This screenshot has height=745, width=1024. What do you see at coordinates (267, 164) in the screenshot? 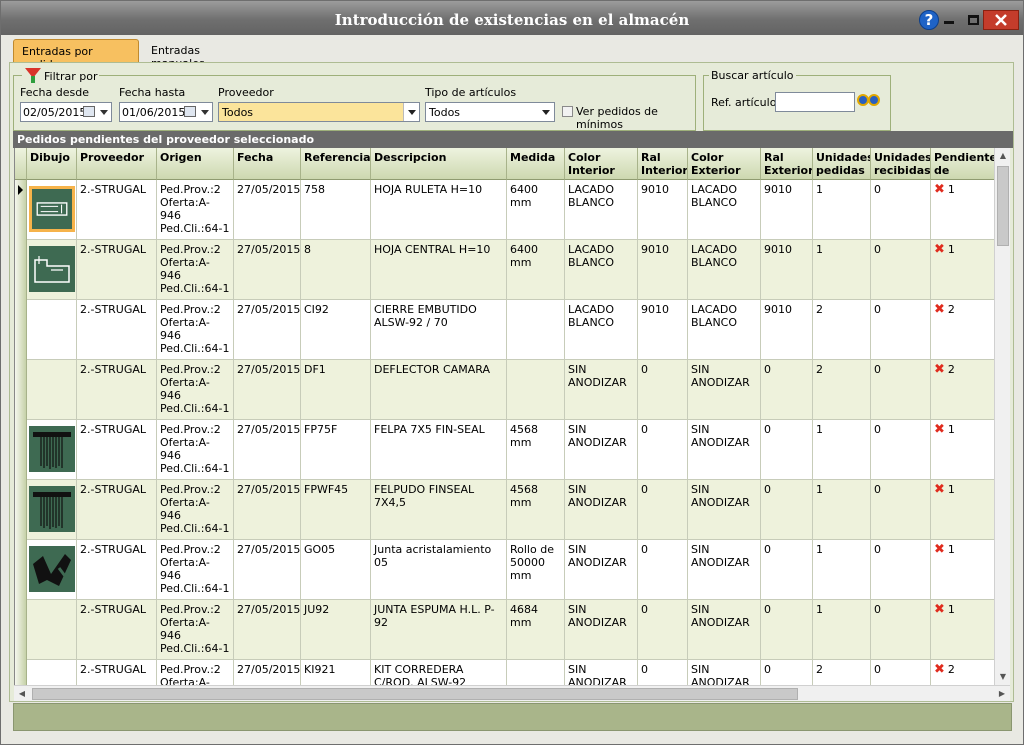
I see `col-header-fecha: Fecha` at bounding box center [267, 164].